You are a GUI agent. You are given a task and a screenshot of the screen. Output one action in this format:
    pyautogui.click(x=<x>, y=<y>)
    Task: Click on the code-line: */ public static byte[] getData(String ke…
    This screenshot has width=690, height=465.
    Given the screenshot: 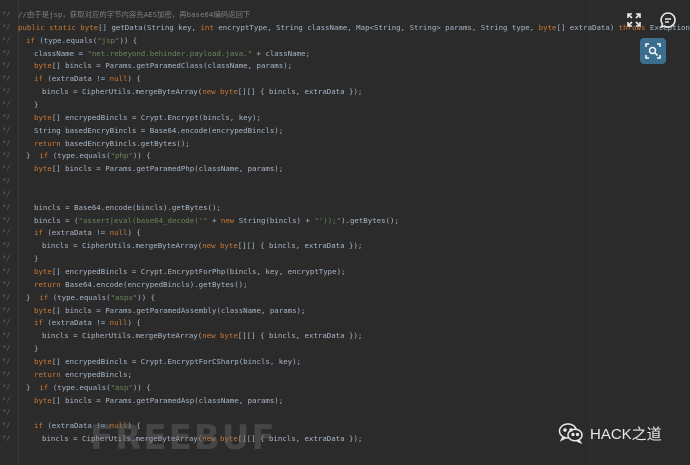 What is the action you would take?
    pyautogui.click(x=345, y=27)
    